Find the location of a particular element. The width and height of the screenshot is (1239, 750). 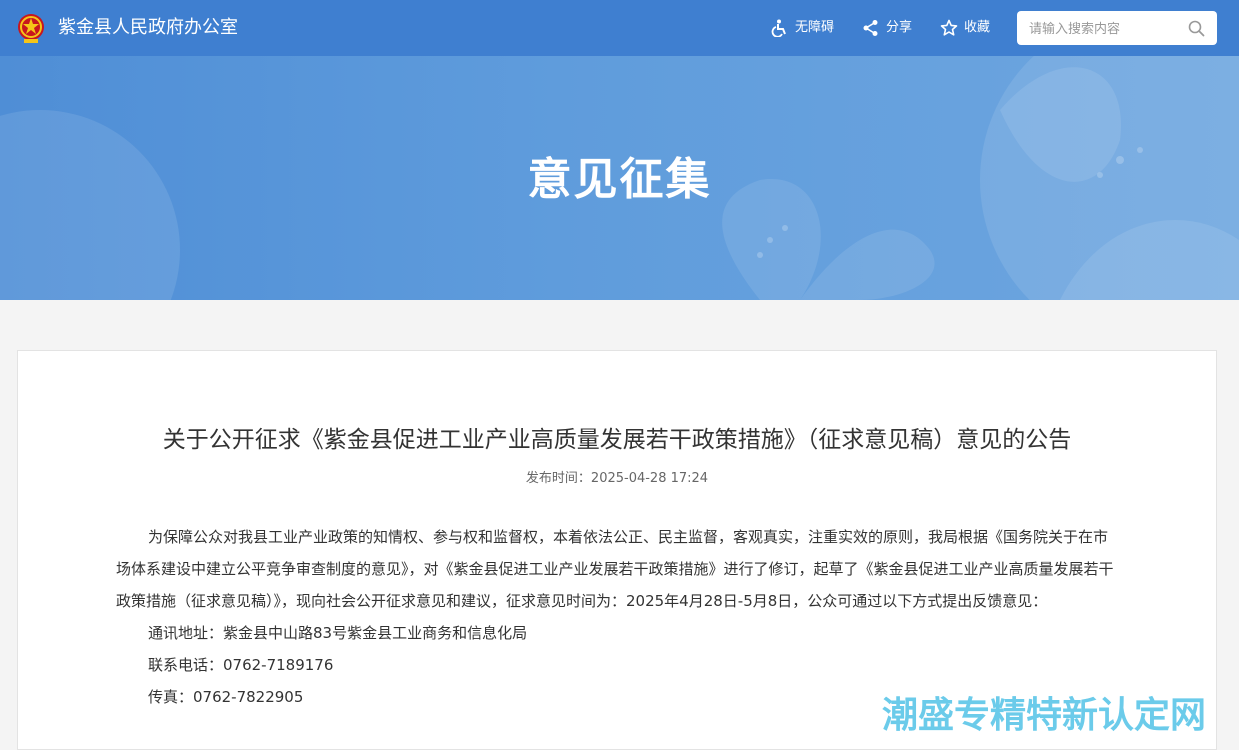

national-emblem-icon is located at coordinates (31, 28).